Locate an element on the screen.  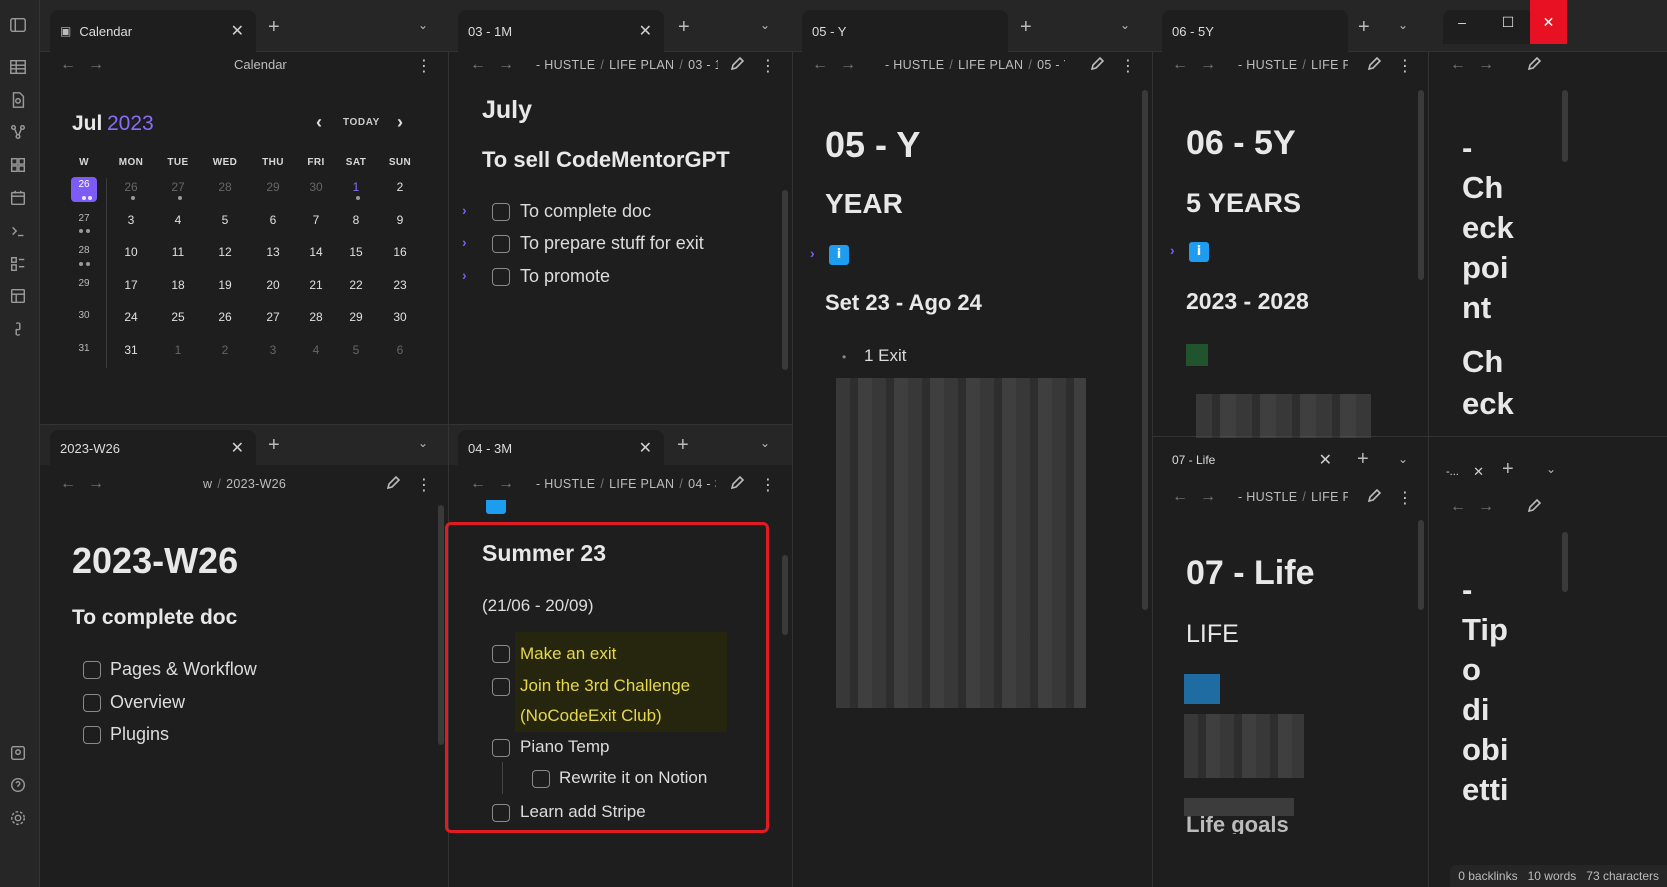
tab-calendar: ▣ Calendar ✕ is located at coordinates (153, 31).